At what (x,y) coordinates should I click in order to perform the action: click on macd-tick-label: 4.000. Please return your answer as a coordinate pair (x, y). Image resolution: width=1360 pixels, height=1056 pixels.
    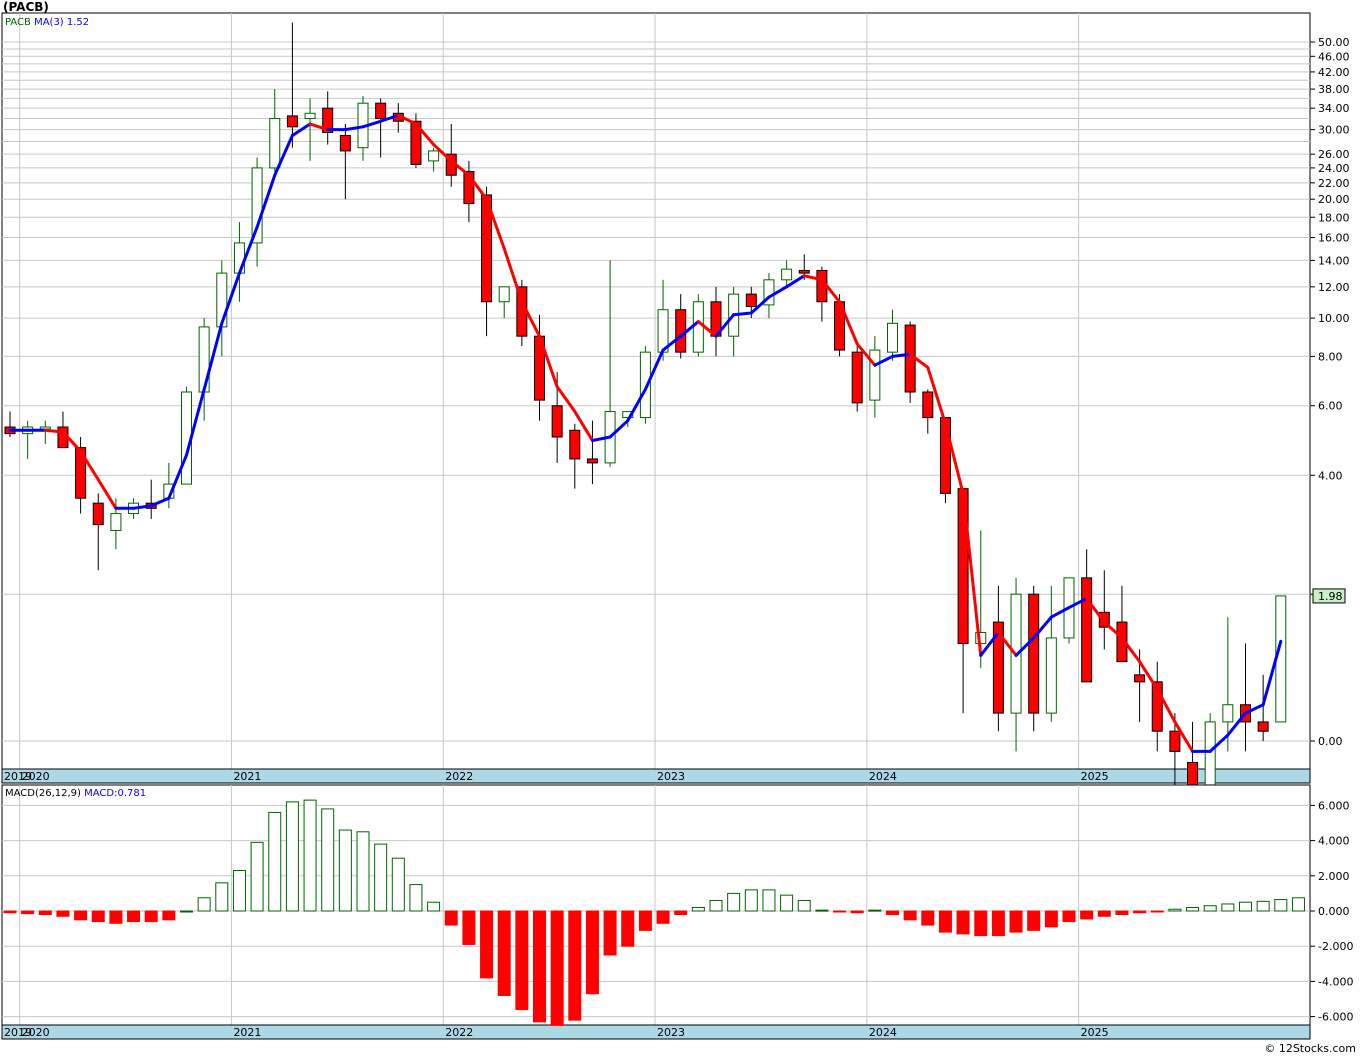
    Looking at the image, I should click on (1334, 841).